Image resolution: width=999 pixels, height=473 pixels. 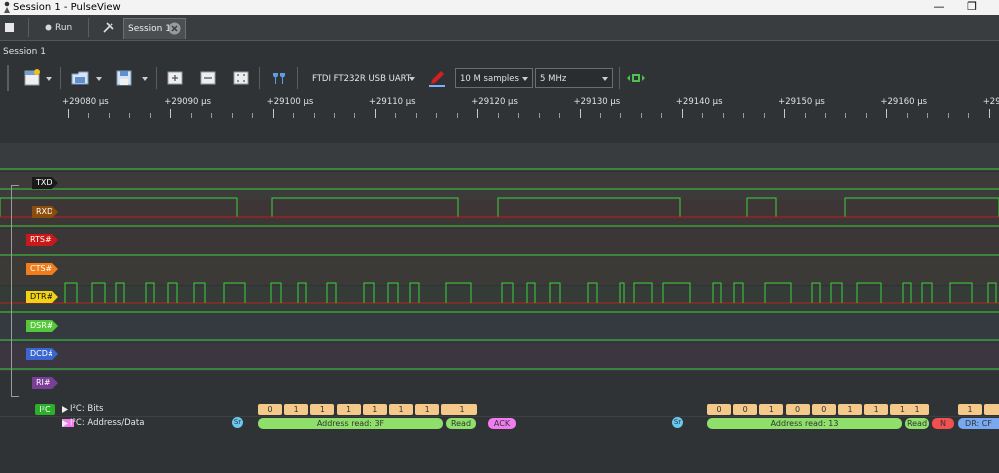 I want to click on expand-bits-icon, so click(x=65, y=409).